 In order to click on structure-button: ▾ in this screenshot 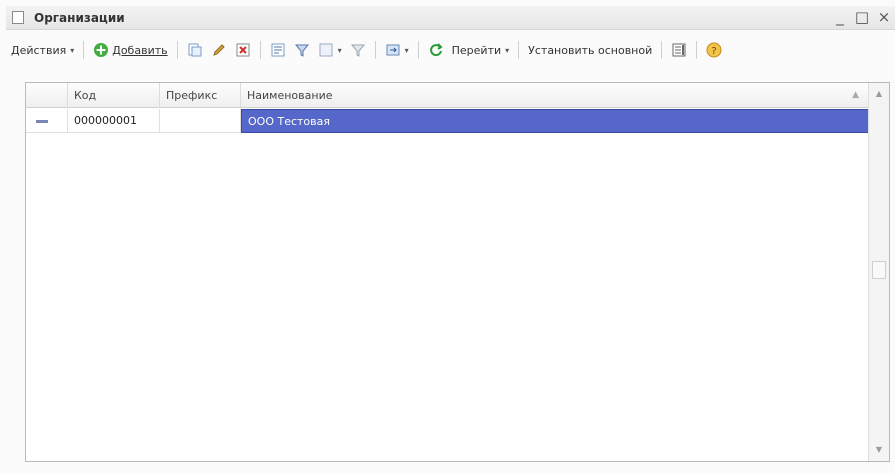, I will do `click(397, 50)`.